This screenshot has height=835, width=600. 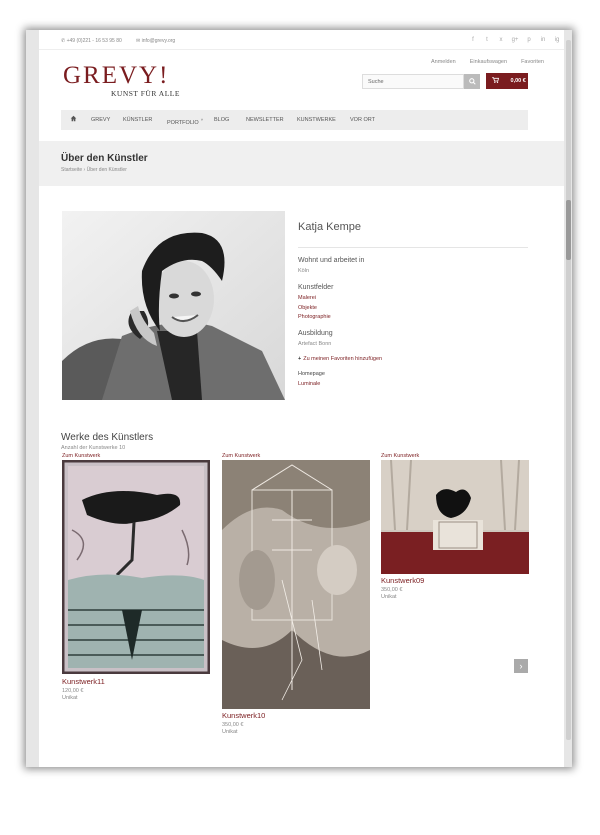 What do you see at coordinates (402, 580) in the screenshot?
I see `work-name-3: Kunstwerk09` at bounding box center [402, 580].